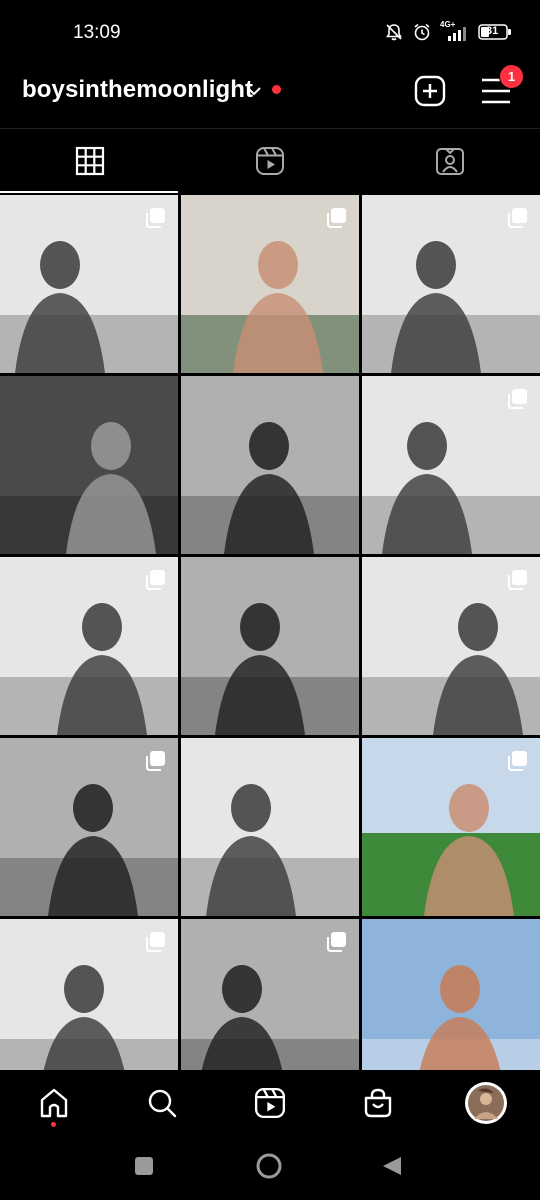 The width and height of the screenshot is (540, 1200). I want to click on alarm-icon, so click(422, 32).